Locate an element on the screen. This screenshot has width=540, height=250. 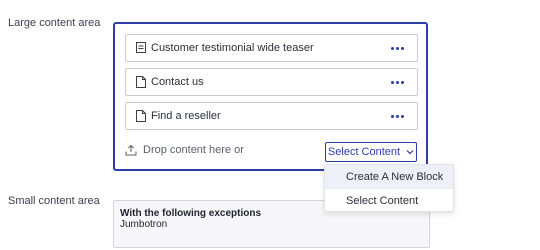
content-block-contact-us: Contact us is located at coordinates (271, 82).